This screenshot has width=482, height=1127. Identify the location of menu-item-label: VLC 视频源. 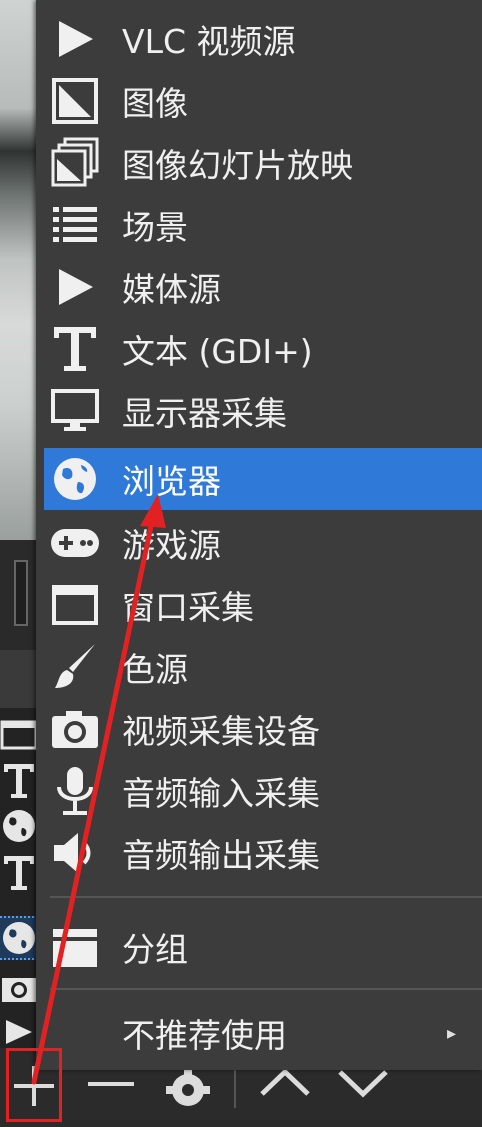
(209, 41).